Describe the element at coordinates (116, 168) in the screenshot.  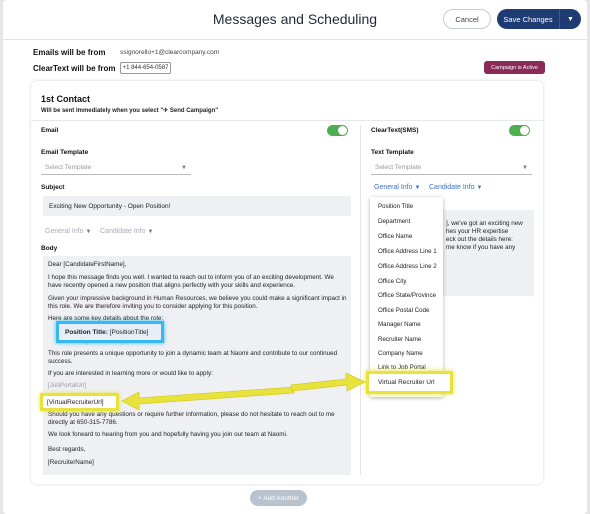
I see `email-template-select: Select Template ▼` at that location.